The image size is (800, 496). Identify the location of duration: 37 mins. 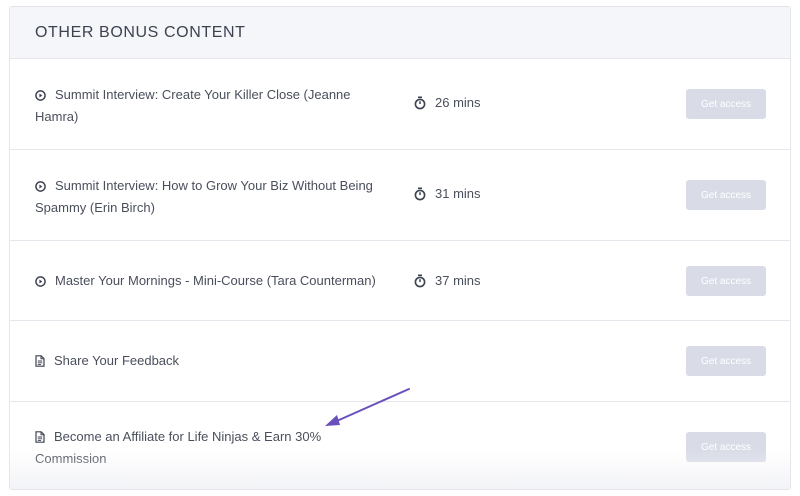
(447, 280).